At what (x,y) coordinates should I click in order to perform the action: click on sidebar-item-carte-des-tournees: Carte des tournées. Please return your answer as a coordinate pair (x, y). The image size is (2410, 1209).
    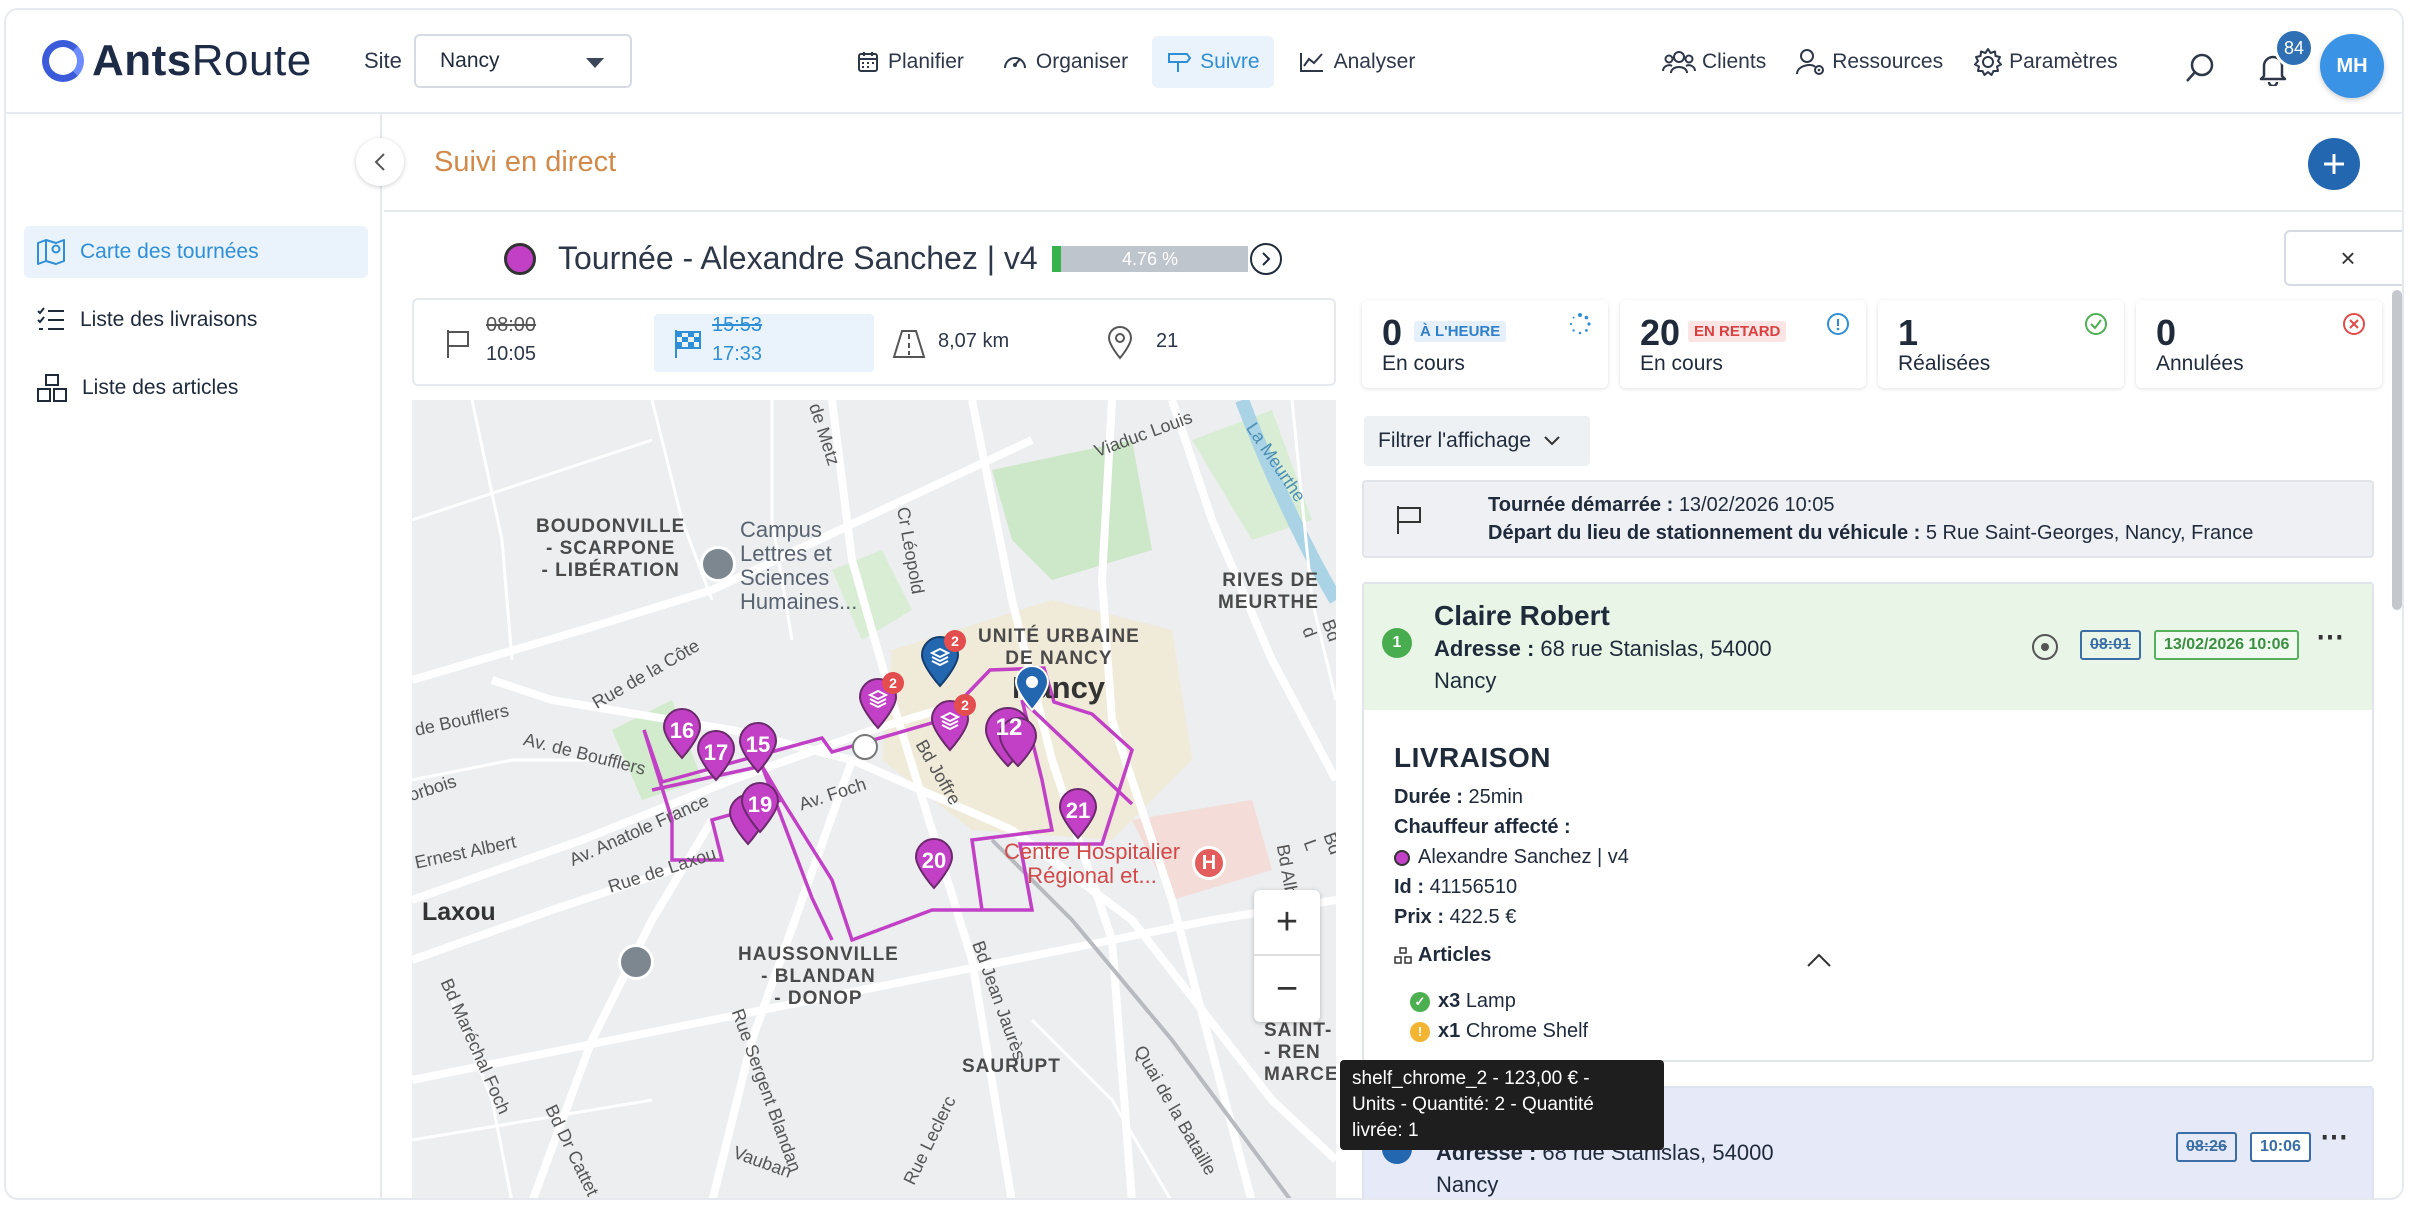
    Looking at the image, I should click on (196, 252).